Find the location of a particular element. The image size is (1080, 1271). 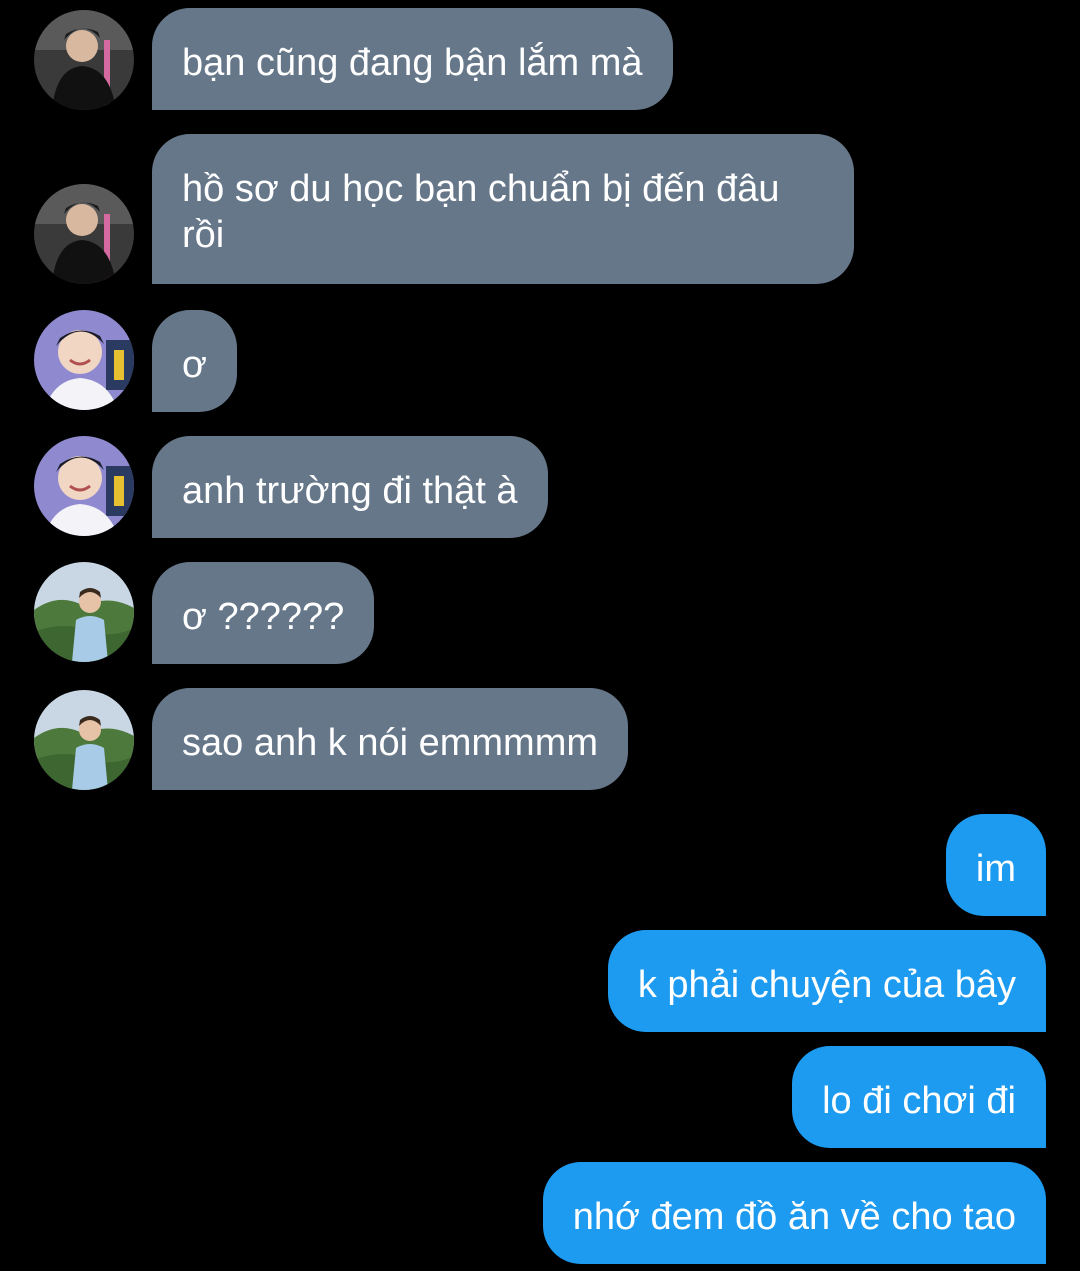

message-bubble: ơ ?????? is located at coordinates (263, 613).